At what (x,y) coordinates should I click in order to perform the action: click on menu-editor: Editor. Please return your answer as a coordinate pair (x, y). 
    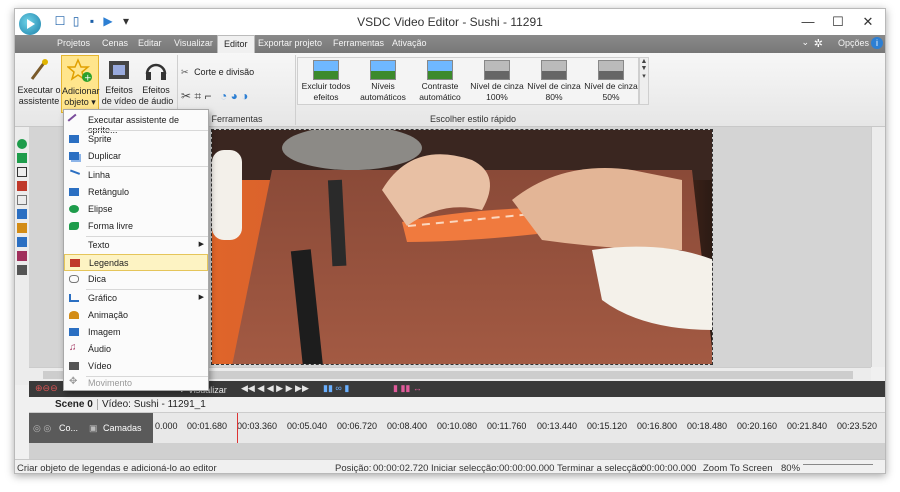
    Looking at the image, I should click on (236, 44).